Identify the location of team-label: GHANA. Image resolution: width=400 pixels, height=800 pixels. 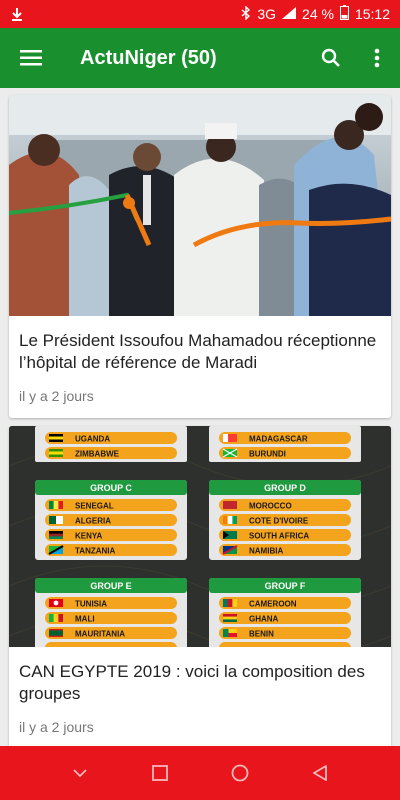
(264, 619).